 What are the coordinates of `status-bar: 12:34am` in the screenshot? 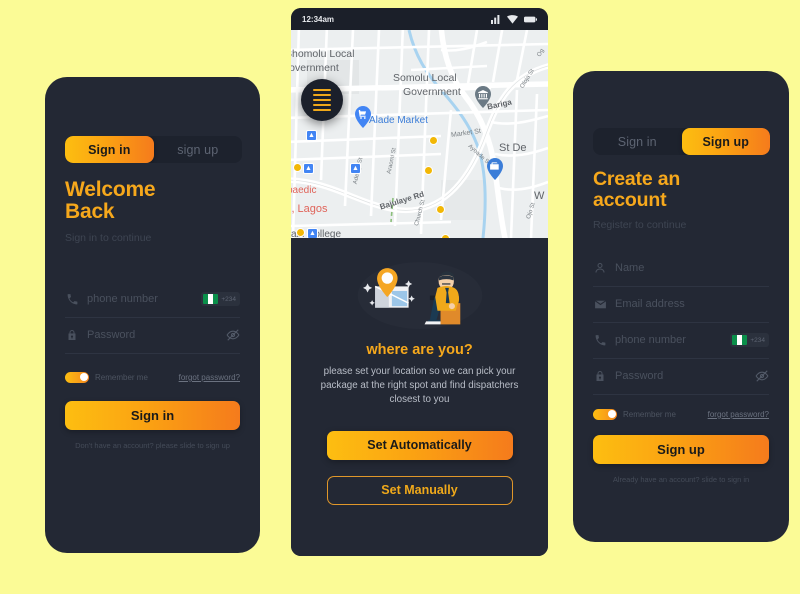 It's located at (419, 19).